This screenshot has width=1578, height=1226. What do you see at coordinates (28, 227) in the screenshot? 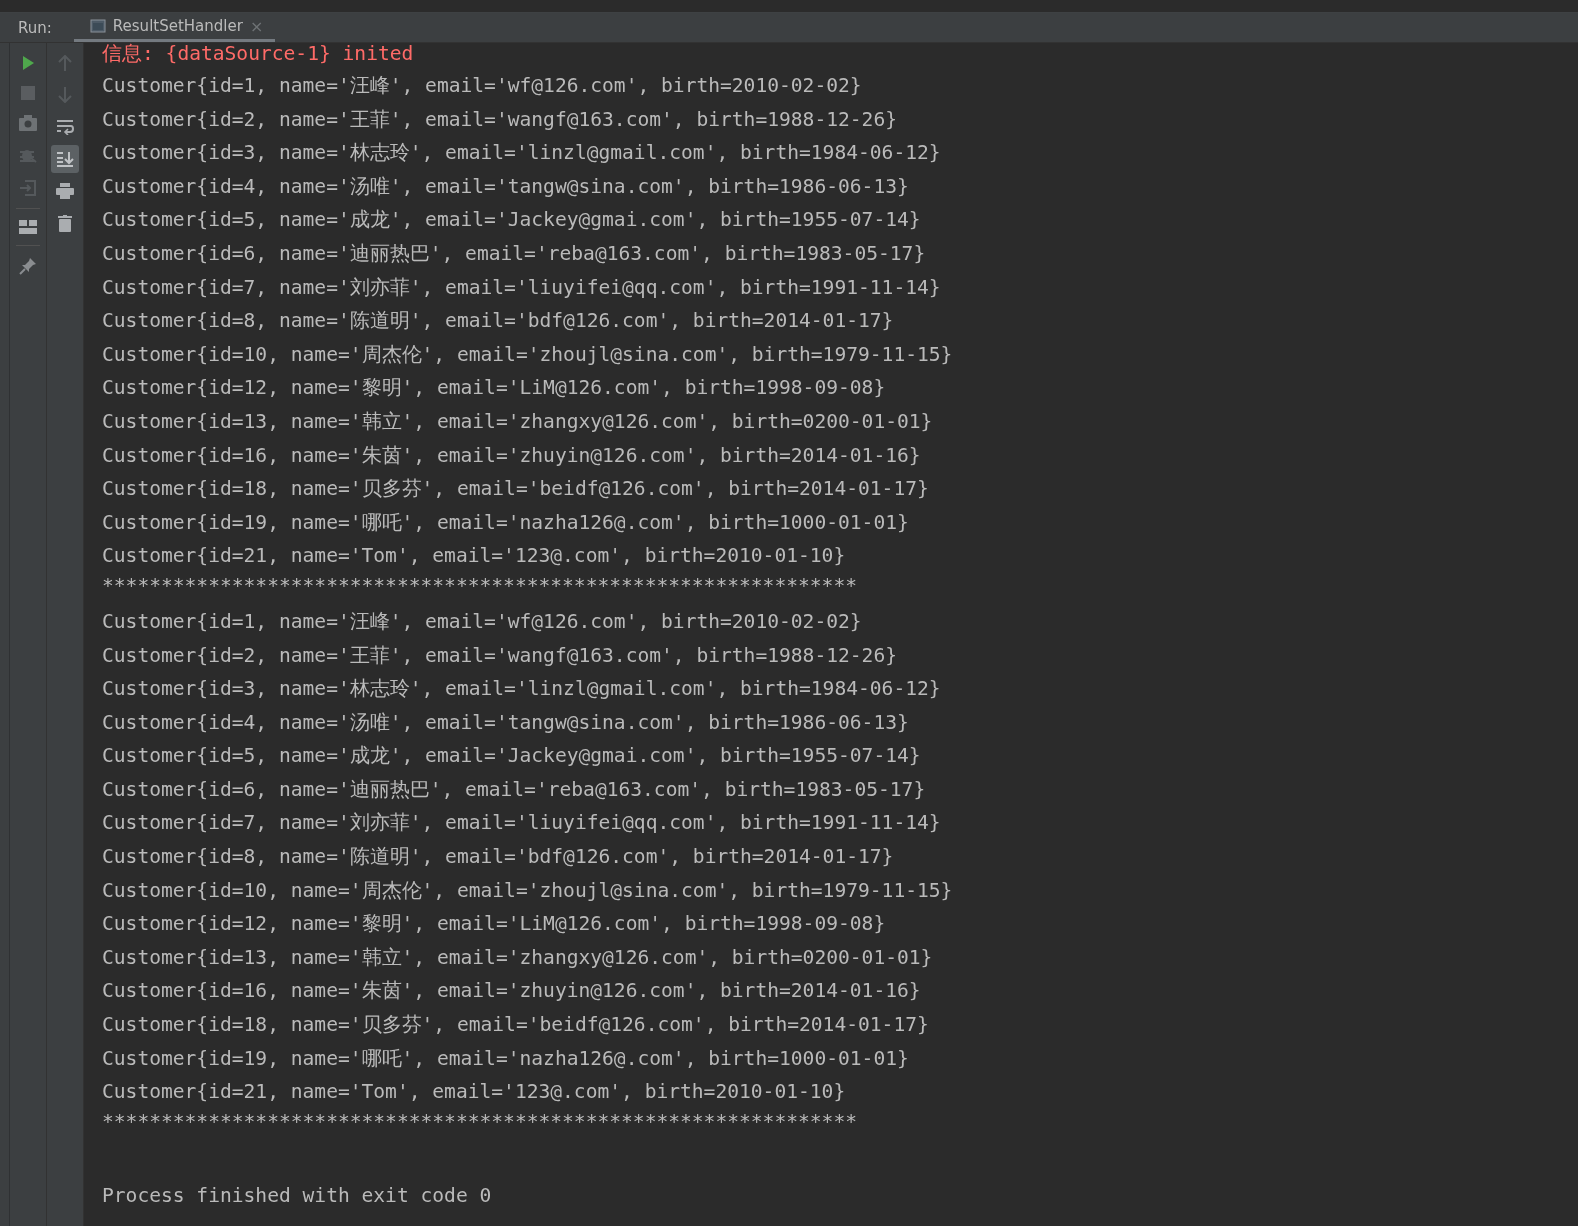
I see `layout-icon` at bounding box center [28, 227].